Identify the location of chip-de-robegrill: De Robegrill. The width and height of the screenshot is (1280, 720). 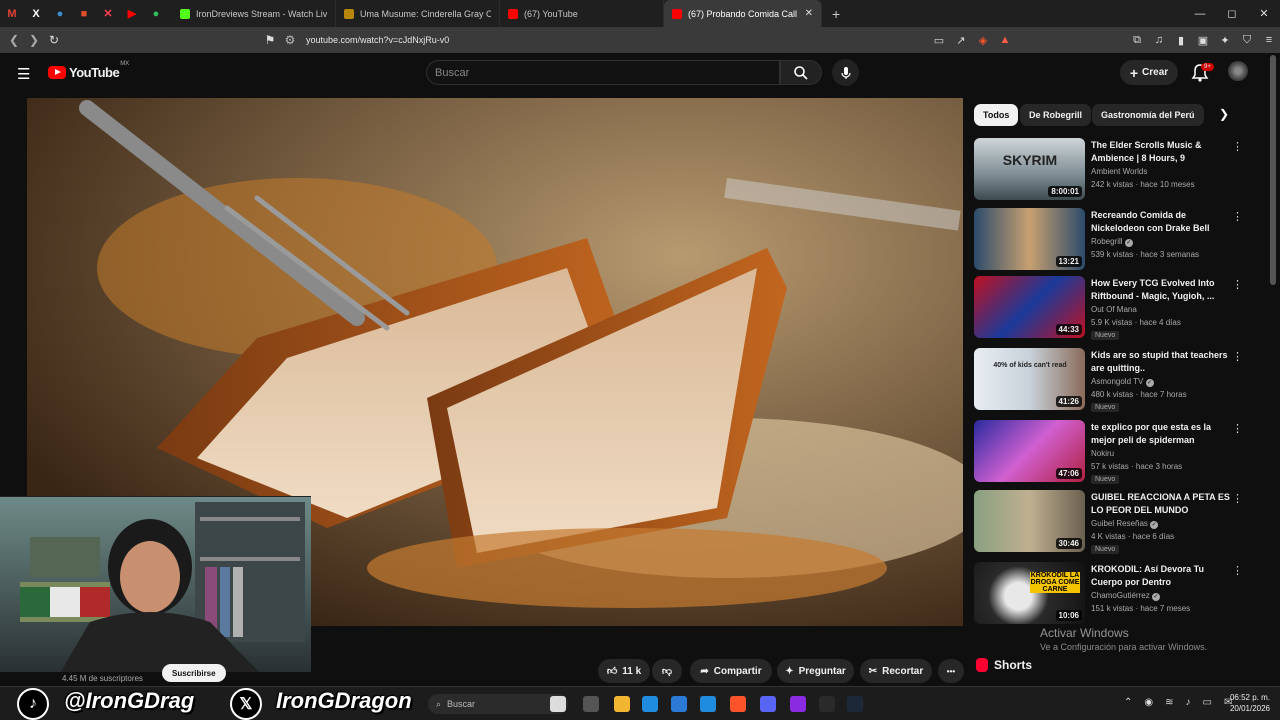
(1056, 115).